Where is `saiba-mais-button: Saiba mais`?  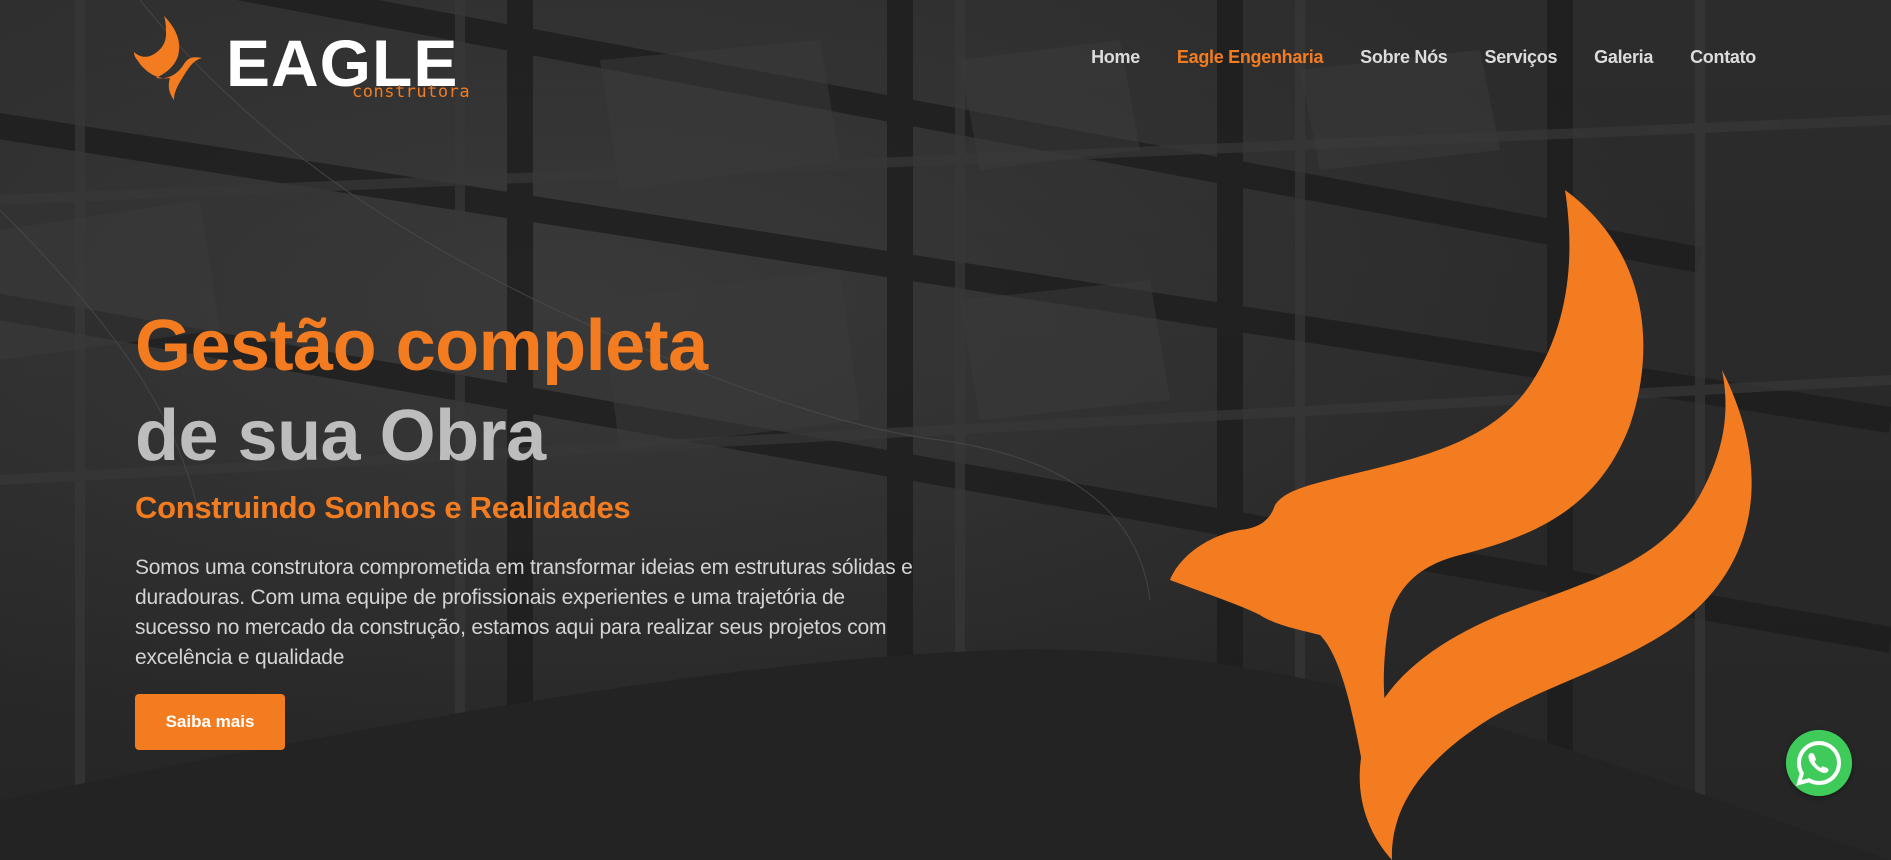
saiba-mais-button: Saiba mais is located at coordinates (210, 722).